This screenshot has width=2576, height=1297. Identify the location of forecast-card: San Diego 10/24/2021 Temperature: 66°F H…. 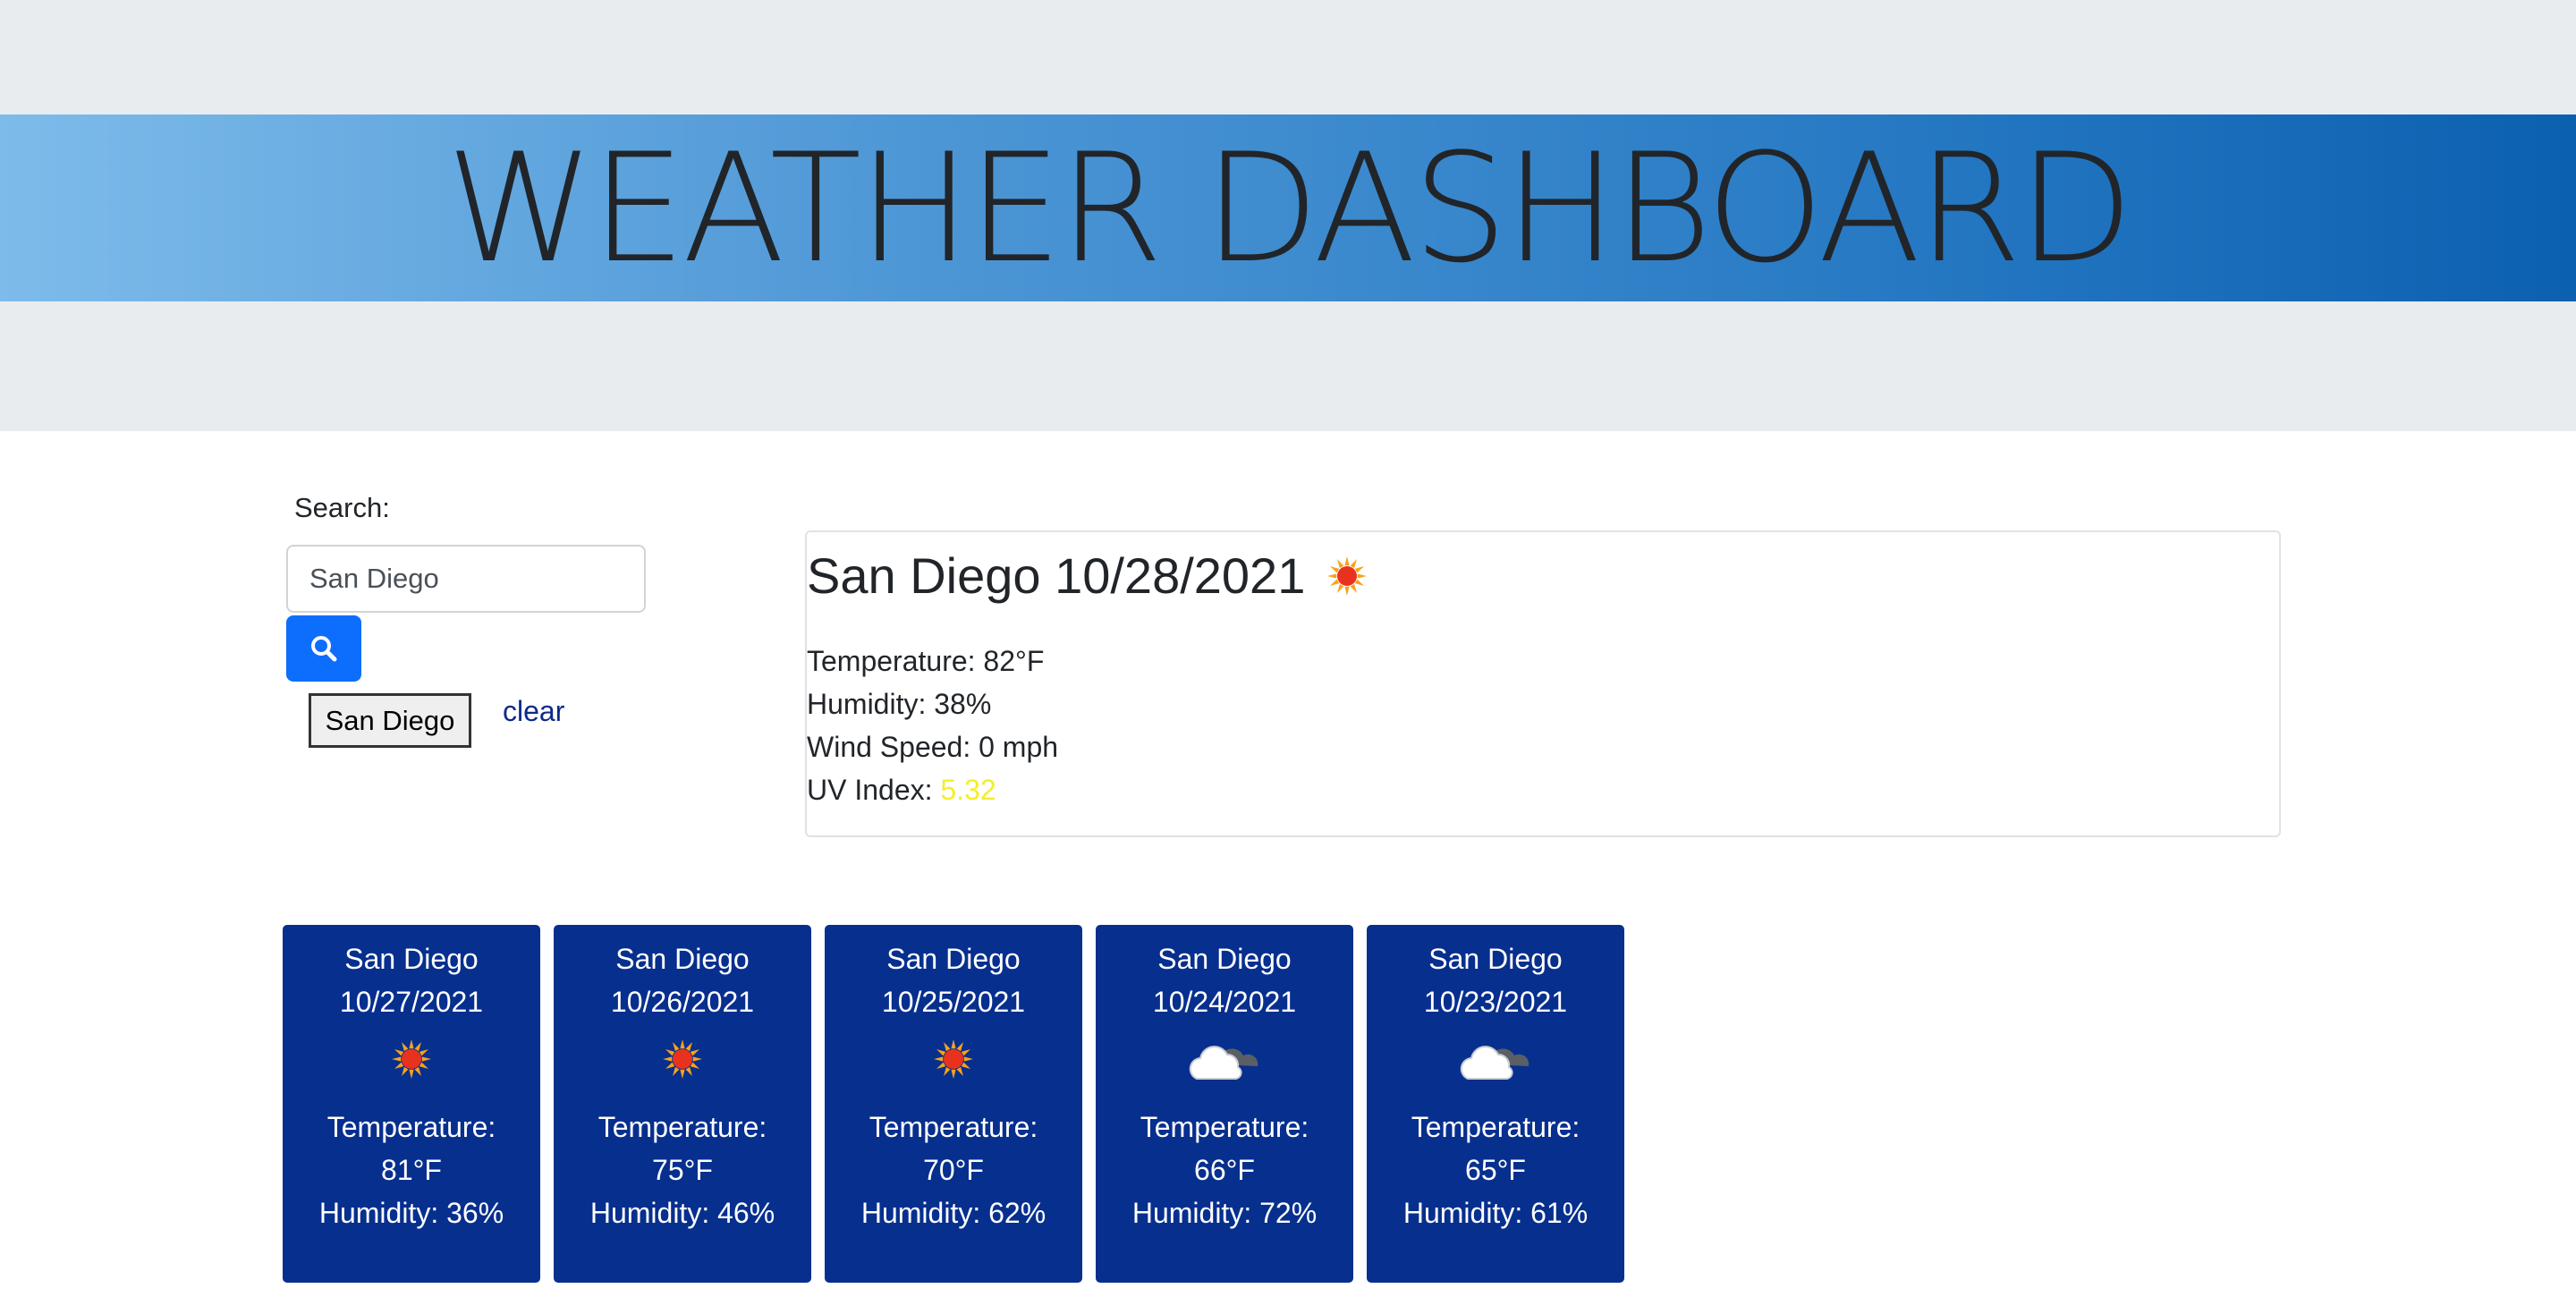
(1224, 1104).